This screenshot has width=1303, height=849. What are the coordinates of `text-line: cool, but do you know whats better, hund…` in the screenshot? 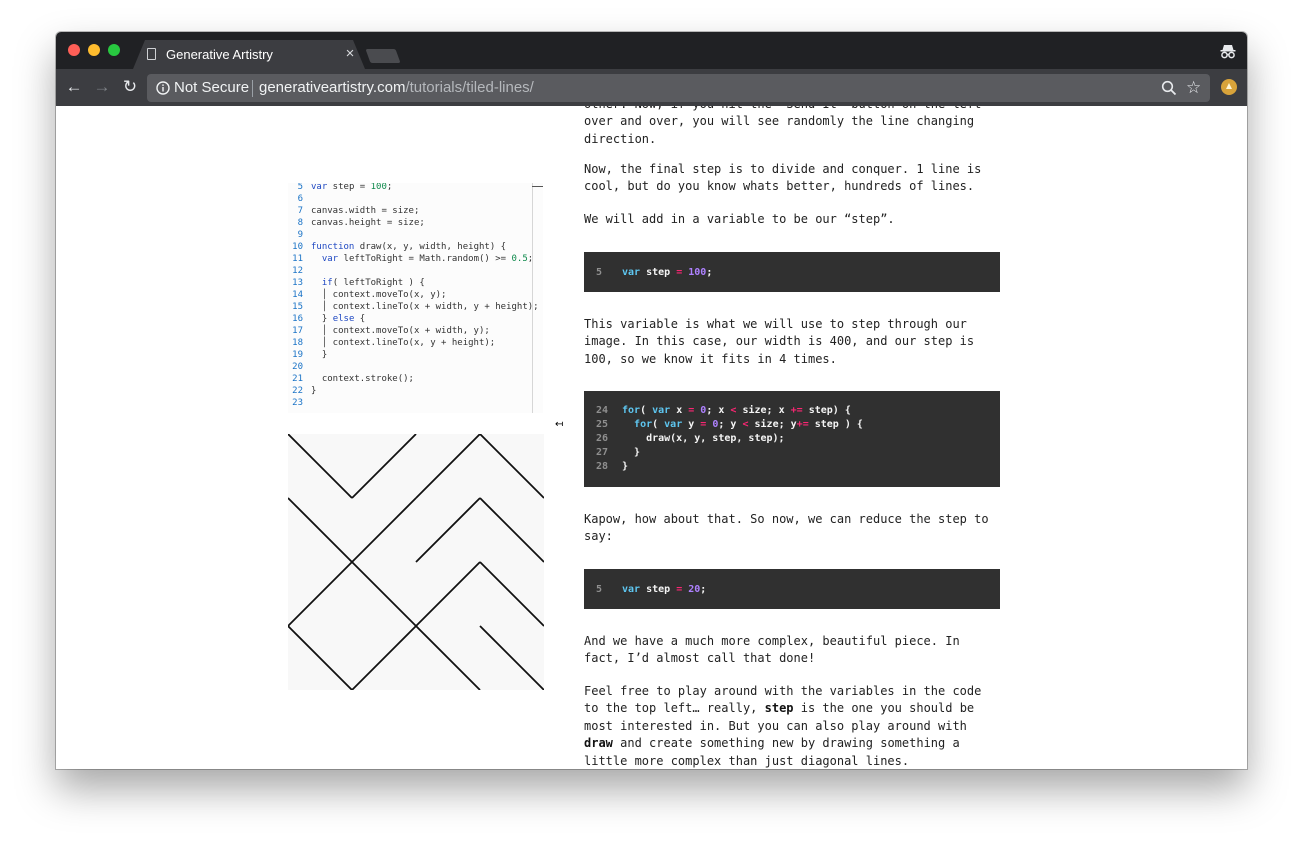 It's located at (792, 186).